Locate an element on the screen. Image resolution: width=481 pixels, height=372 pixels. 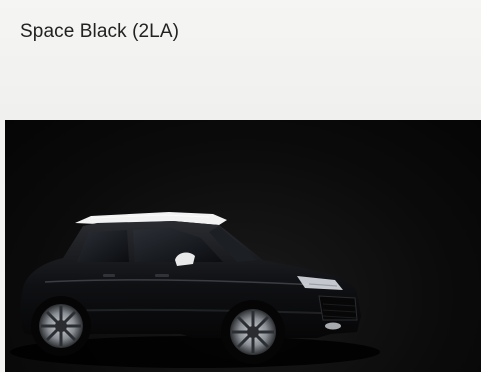
door-handle-rear is located at coordinates (109, 275).